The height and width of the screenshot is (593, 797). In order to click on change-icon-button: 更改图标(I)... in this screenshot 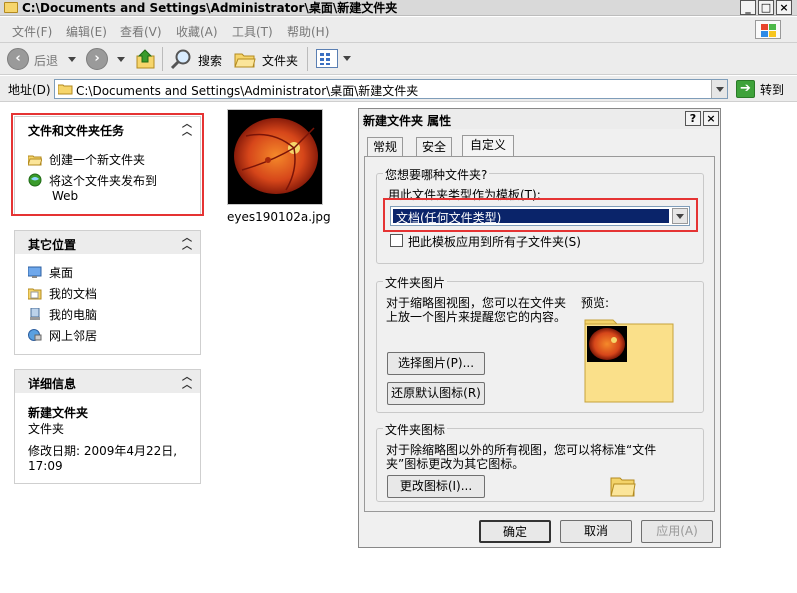, I will do `click(436, 486)`.